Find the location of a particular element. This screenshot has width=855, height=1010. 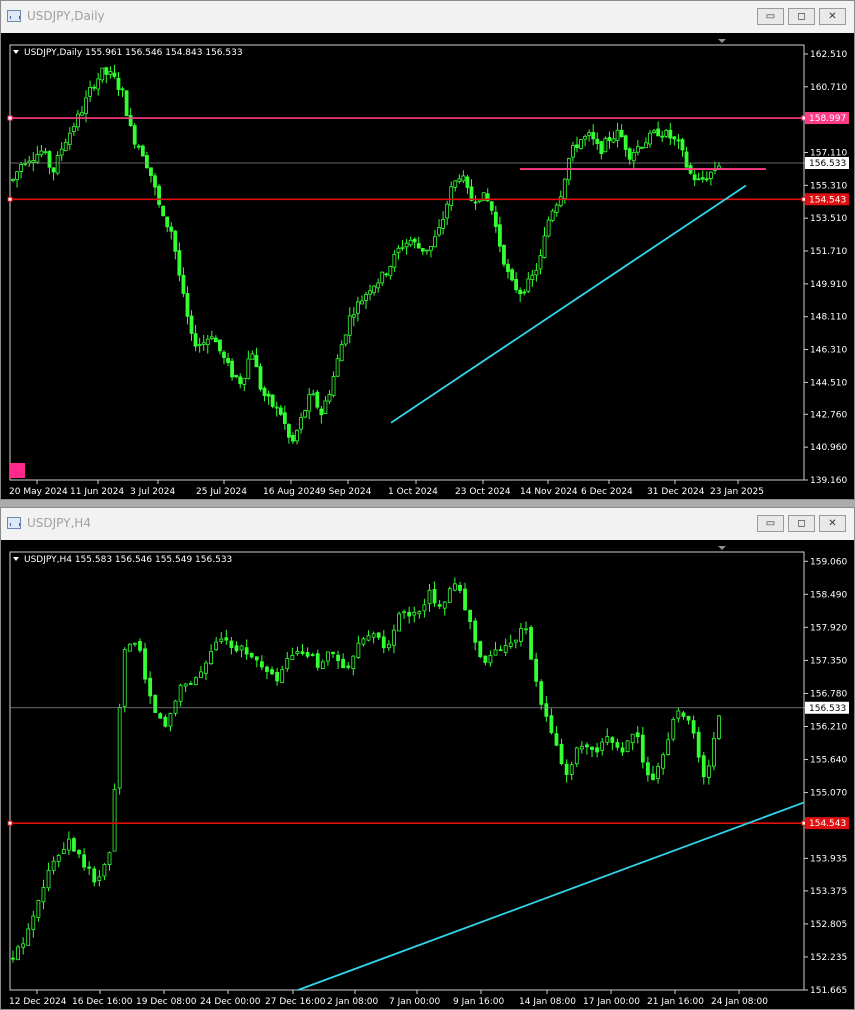

y-tick-label: 148.110 is located at coordinates (828, 318).